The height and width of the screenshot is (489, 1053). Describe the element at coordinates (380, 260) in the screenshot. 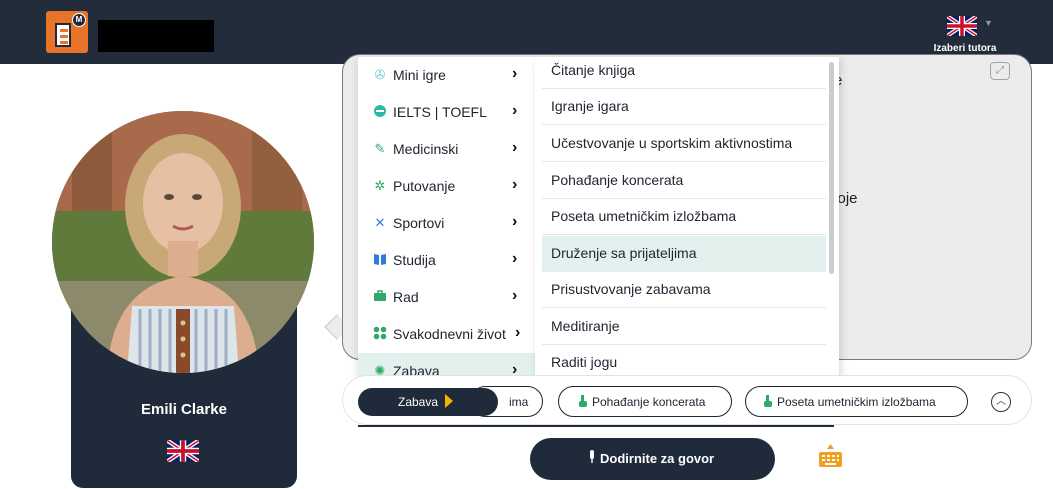

I see `book-icon` at that location.